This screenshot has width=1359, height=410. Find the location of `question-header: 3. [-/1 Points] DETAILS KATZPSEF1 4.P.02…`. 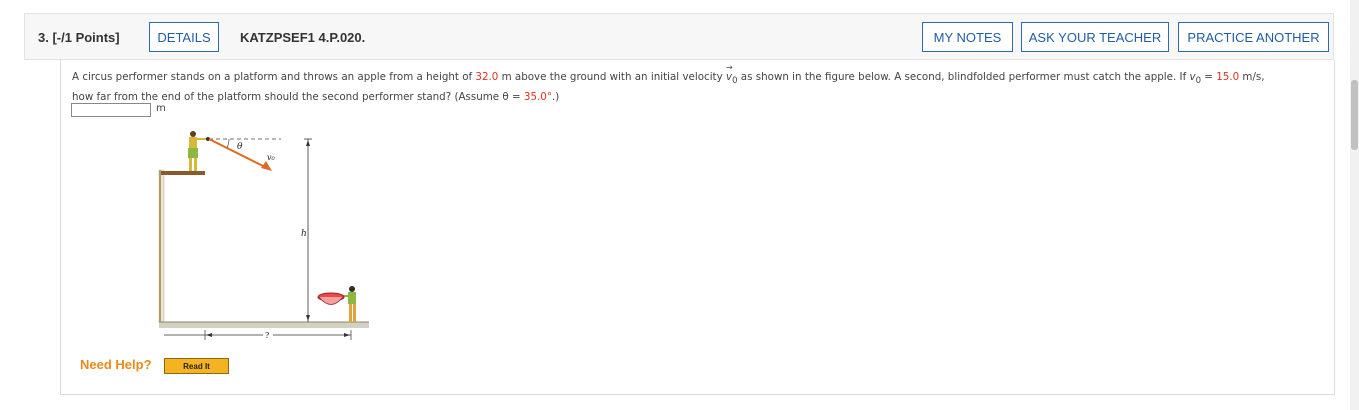

question-header: 3. [-/1 Points] DETAILS KATZPSEF1 4.P.02… is located at coordinates (679, 36).